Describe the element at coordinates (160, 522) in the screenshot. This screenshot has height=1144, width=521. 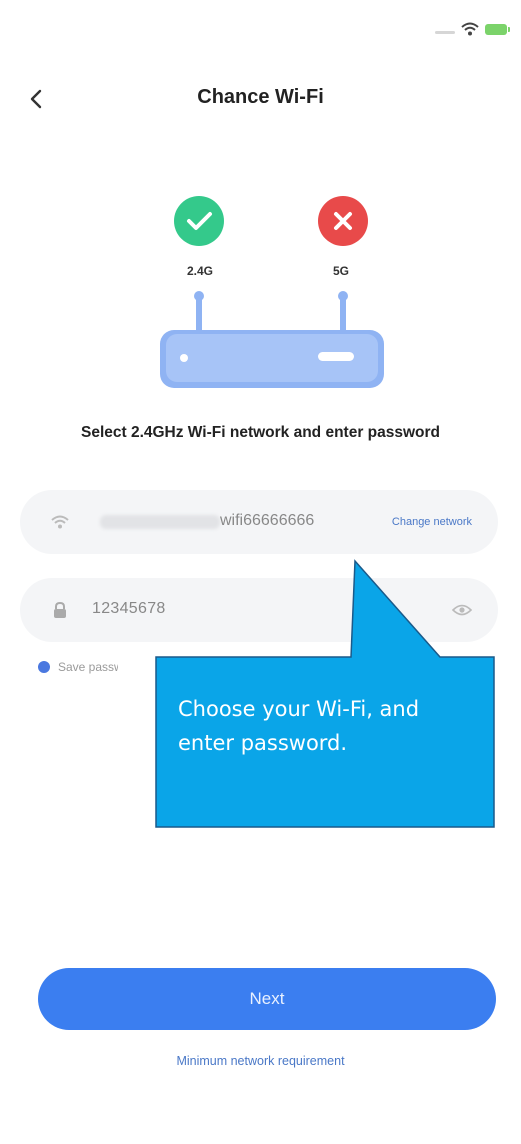
I see `ssid-redacted` at that location.